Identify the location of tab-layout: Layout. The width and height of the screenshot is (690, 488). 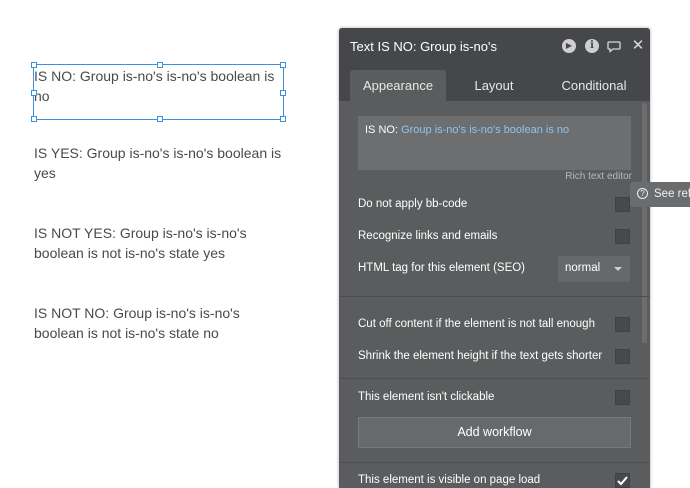
(494, 85).